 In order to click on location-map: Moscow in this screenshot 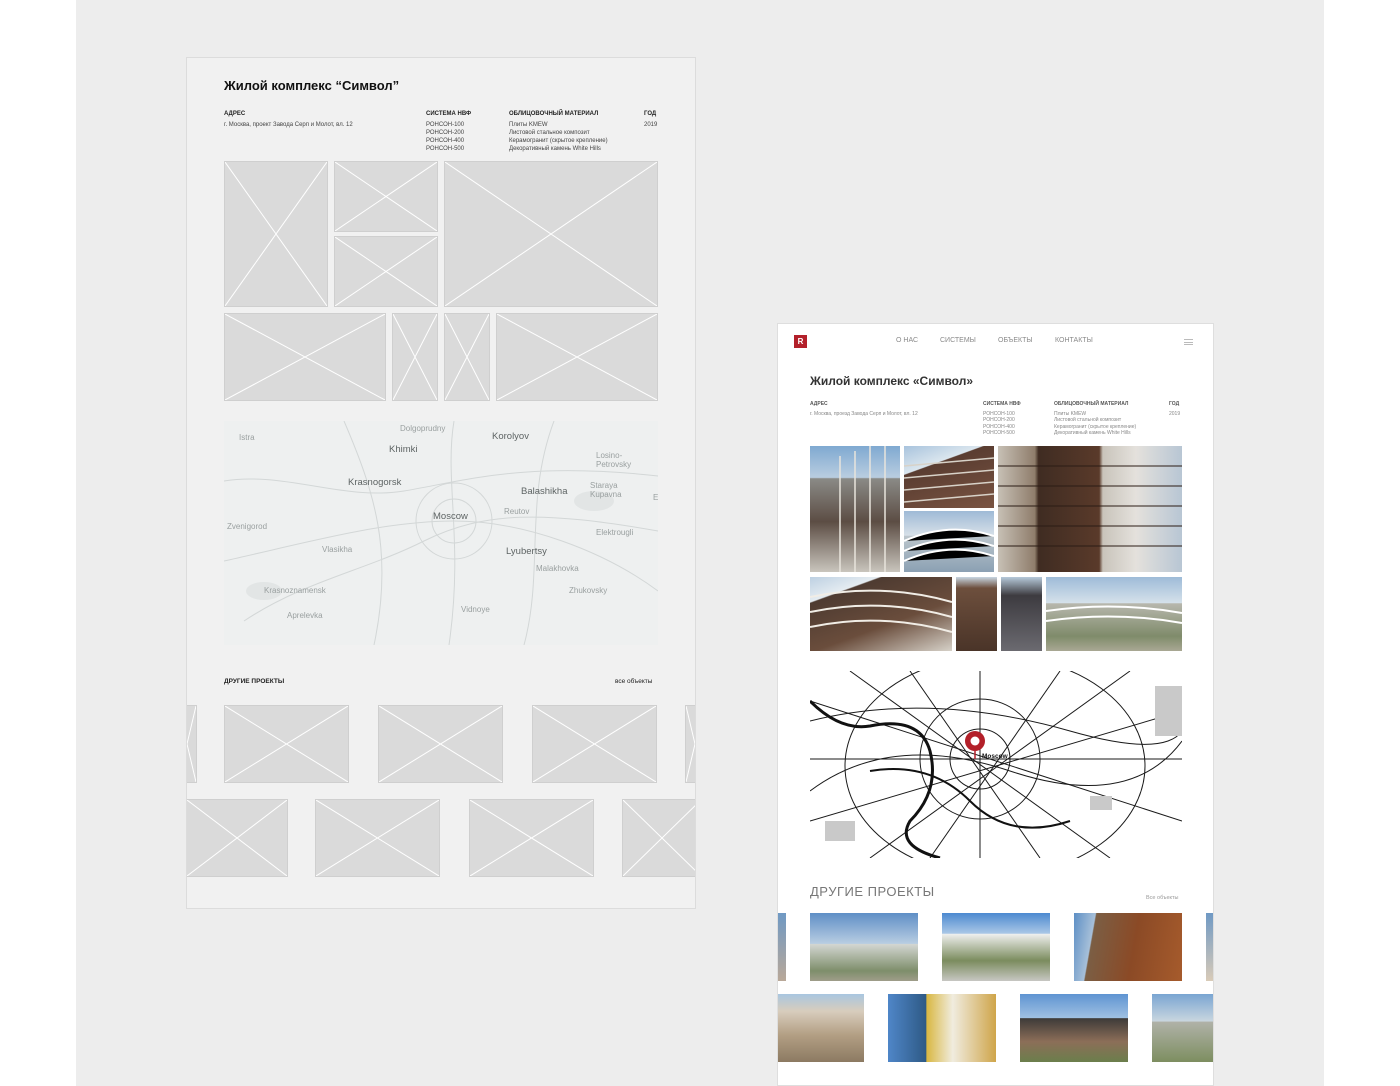, I will do `click(996, 764)`.